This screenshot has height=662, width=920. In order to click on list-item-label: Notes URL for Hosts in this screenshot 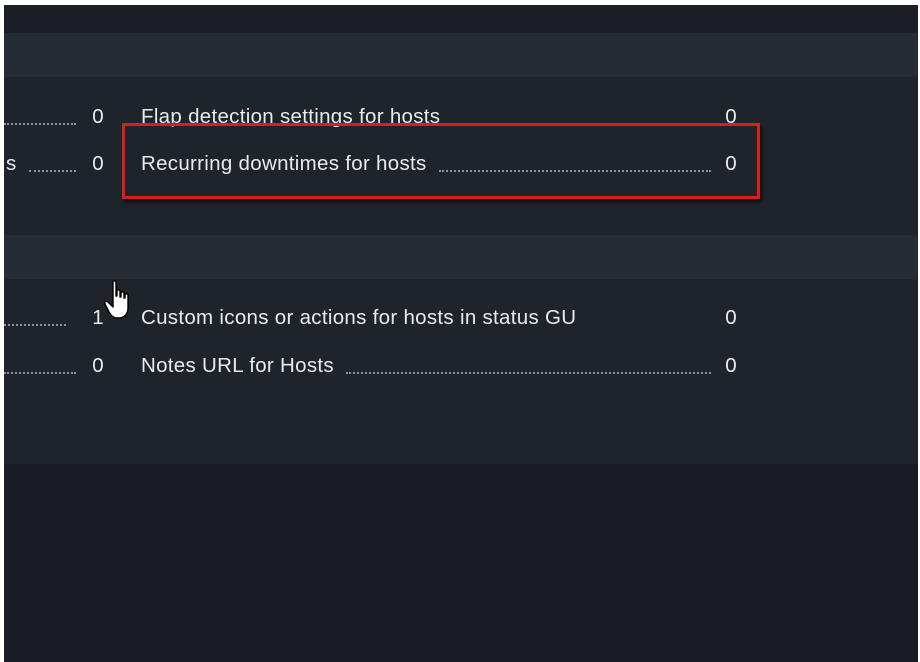, I will do `click(237, 366)`.